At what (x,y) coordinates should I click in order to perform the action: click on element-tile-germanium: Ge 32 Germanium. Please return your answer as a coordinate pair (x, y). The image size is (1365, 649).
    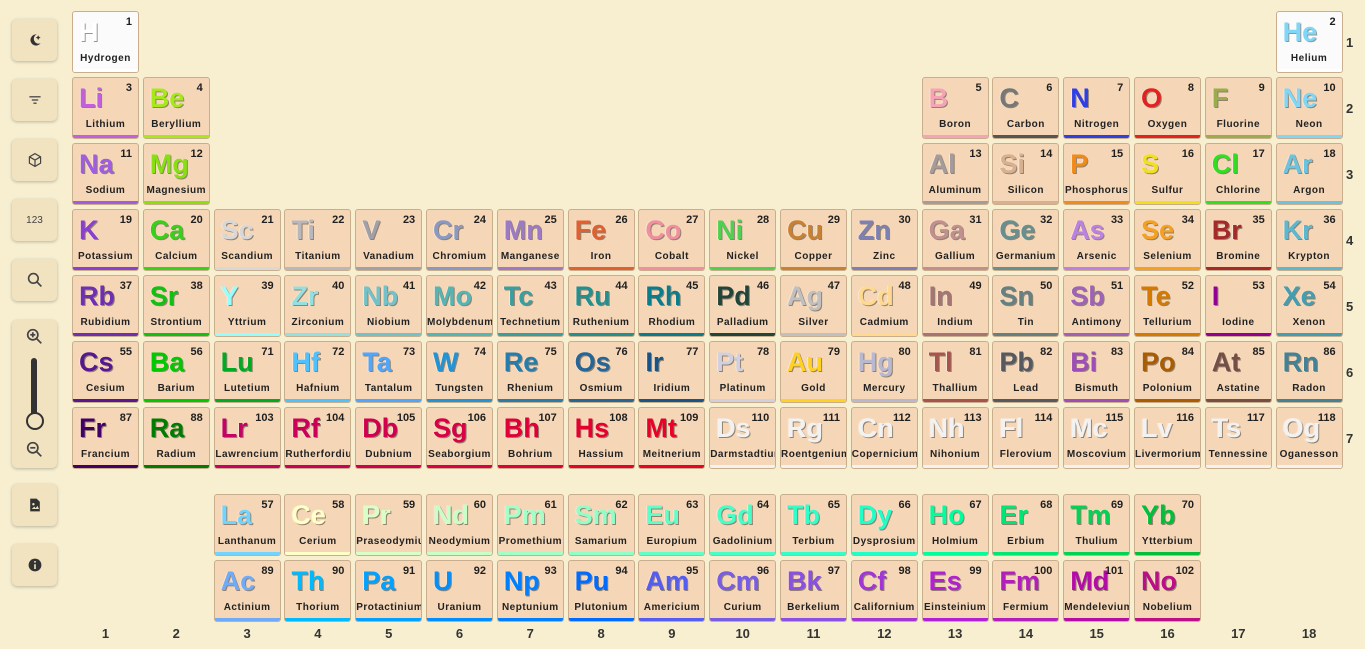
    Looking at the image, I should click on (1026, 240).